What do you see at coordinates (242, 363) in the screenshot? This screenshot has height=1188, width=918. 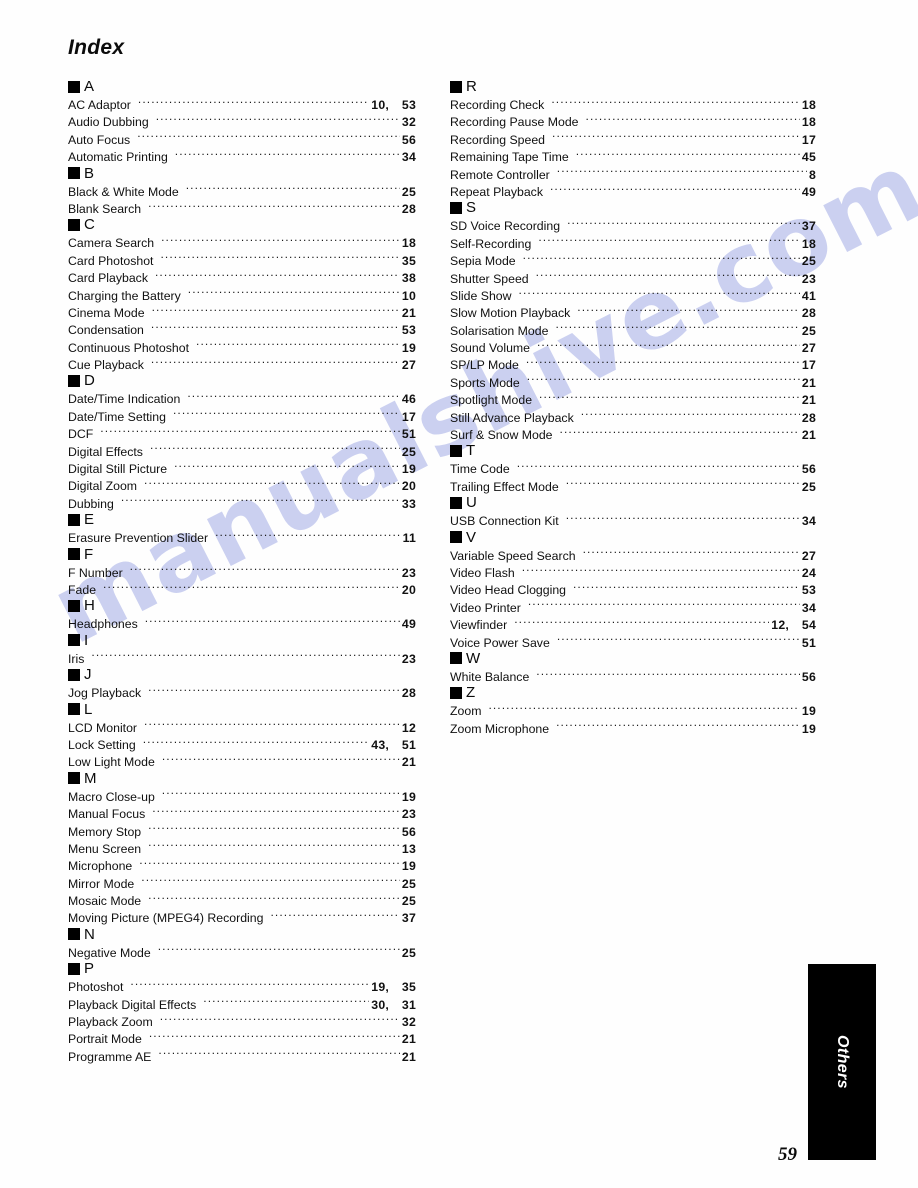 I see `index-entry: Cue Playback 27` at bounding box center [242, 363].